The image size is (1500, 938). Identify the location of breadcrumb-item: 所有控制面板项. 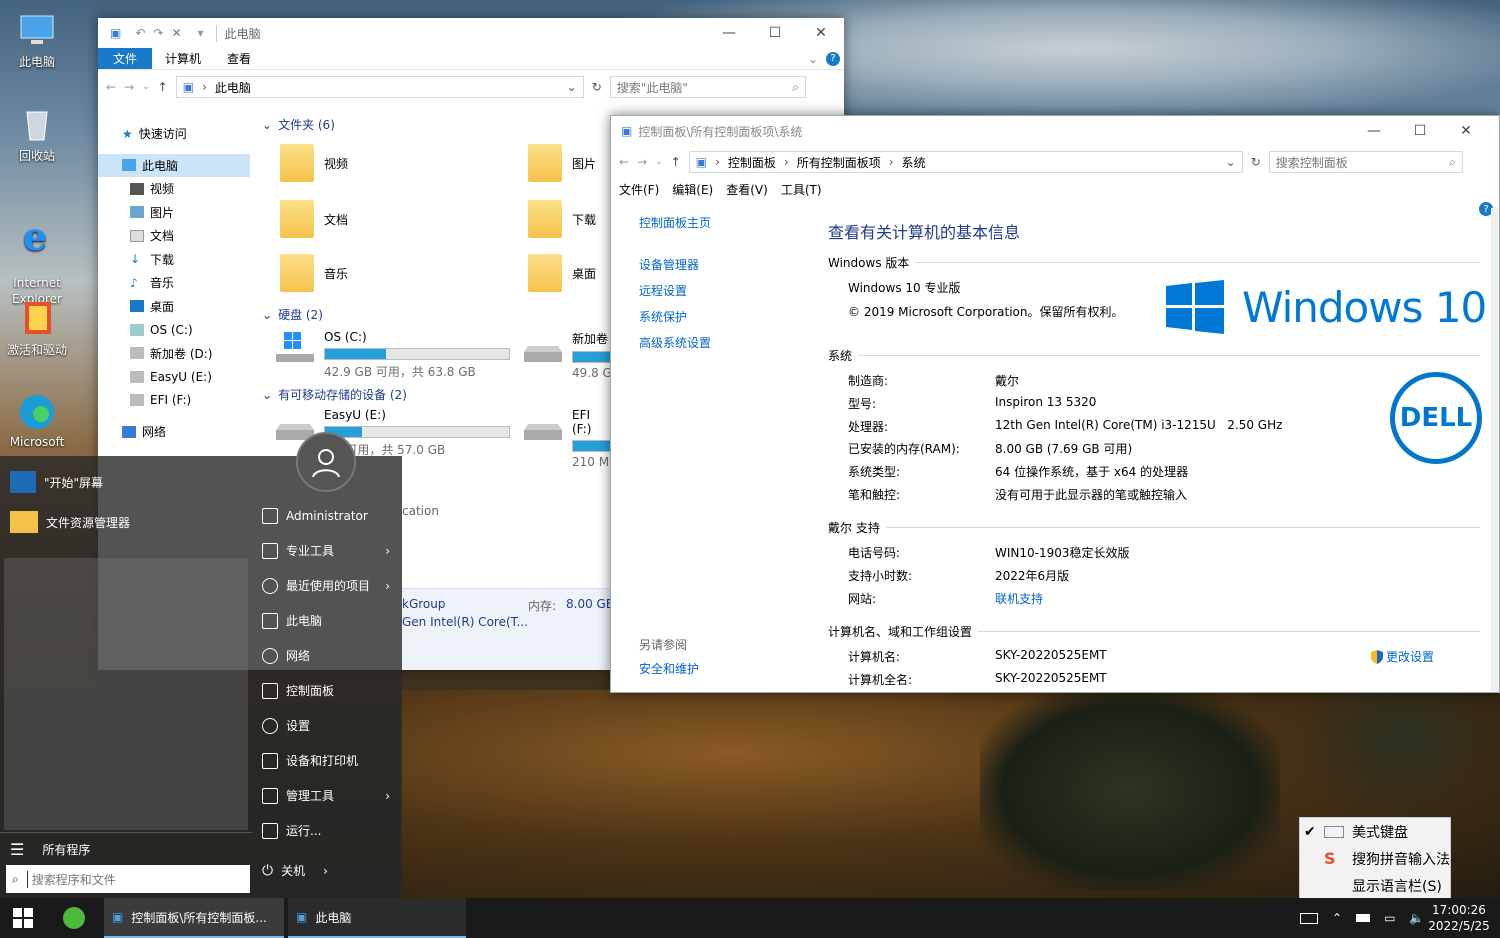
(839, 162).